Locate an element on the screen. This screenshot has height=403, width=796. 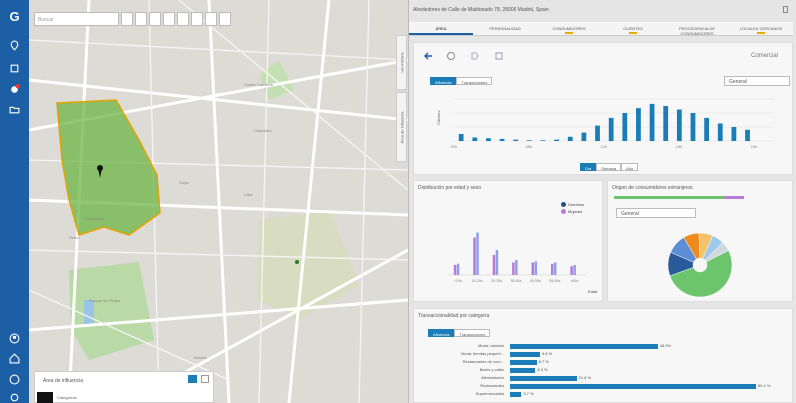
panel-tab: PERSONALIDAD is located at coordinates (505, 28).